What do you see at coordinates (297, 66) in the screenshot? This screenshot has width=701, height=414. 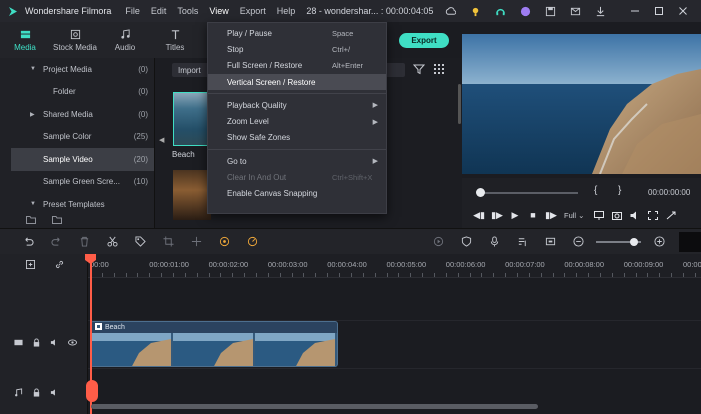 I see `menu-item-full-screen-restore: Full Screen / Restore Alt+Enter` at bounding box center [297, 66].